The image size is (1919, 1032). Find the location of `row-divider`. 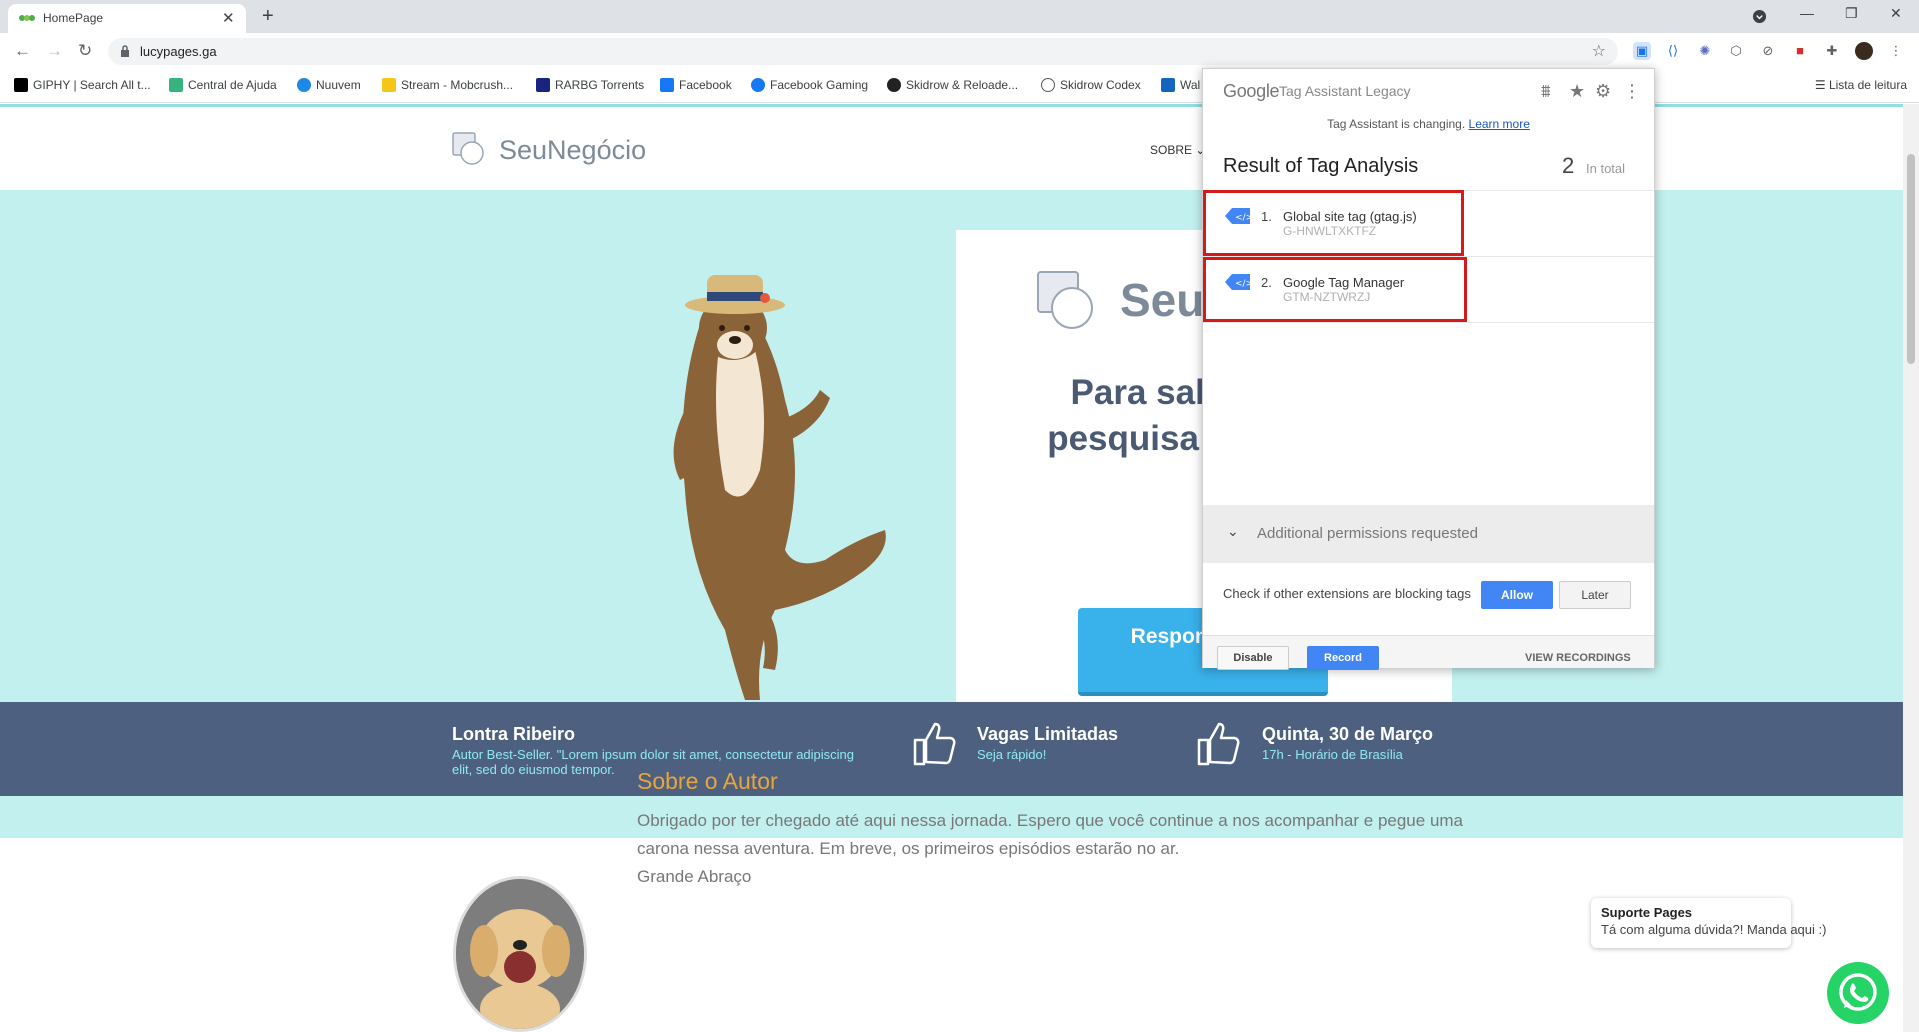

row-divider is located at coordinates (1428, 322).